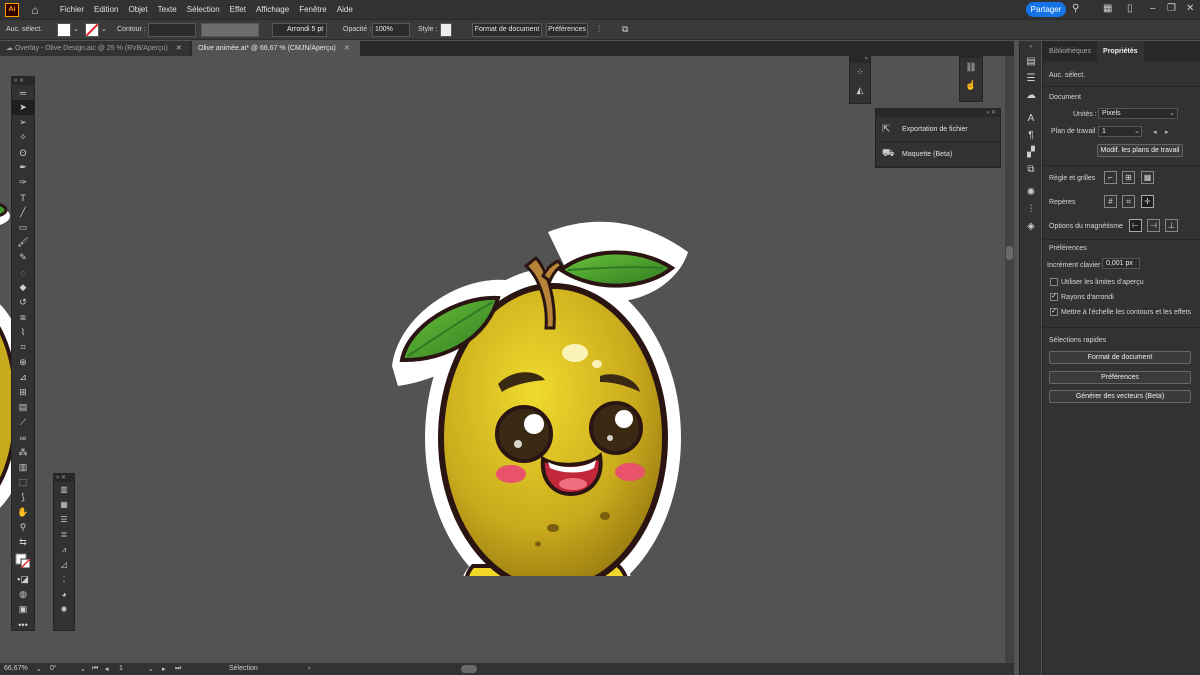 This screenshot has height=675, width=1200. I want to click on shape-builder-tool-icon: ⊕, so click(23, 362).